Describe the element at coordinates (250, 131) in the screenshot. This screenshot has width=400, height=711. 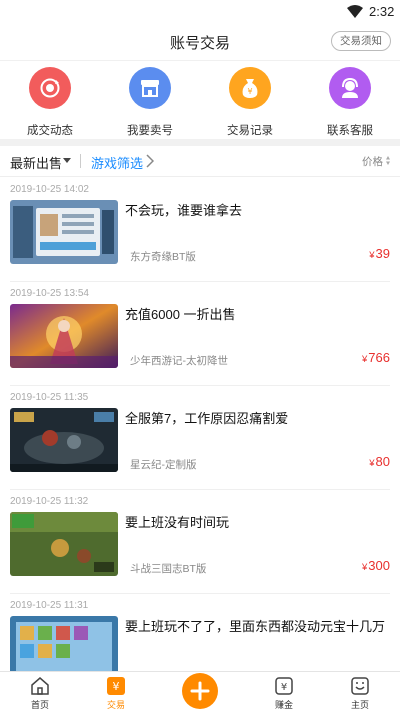
I see `quick-item-label: 交易记录` at that location.